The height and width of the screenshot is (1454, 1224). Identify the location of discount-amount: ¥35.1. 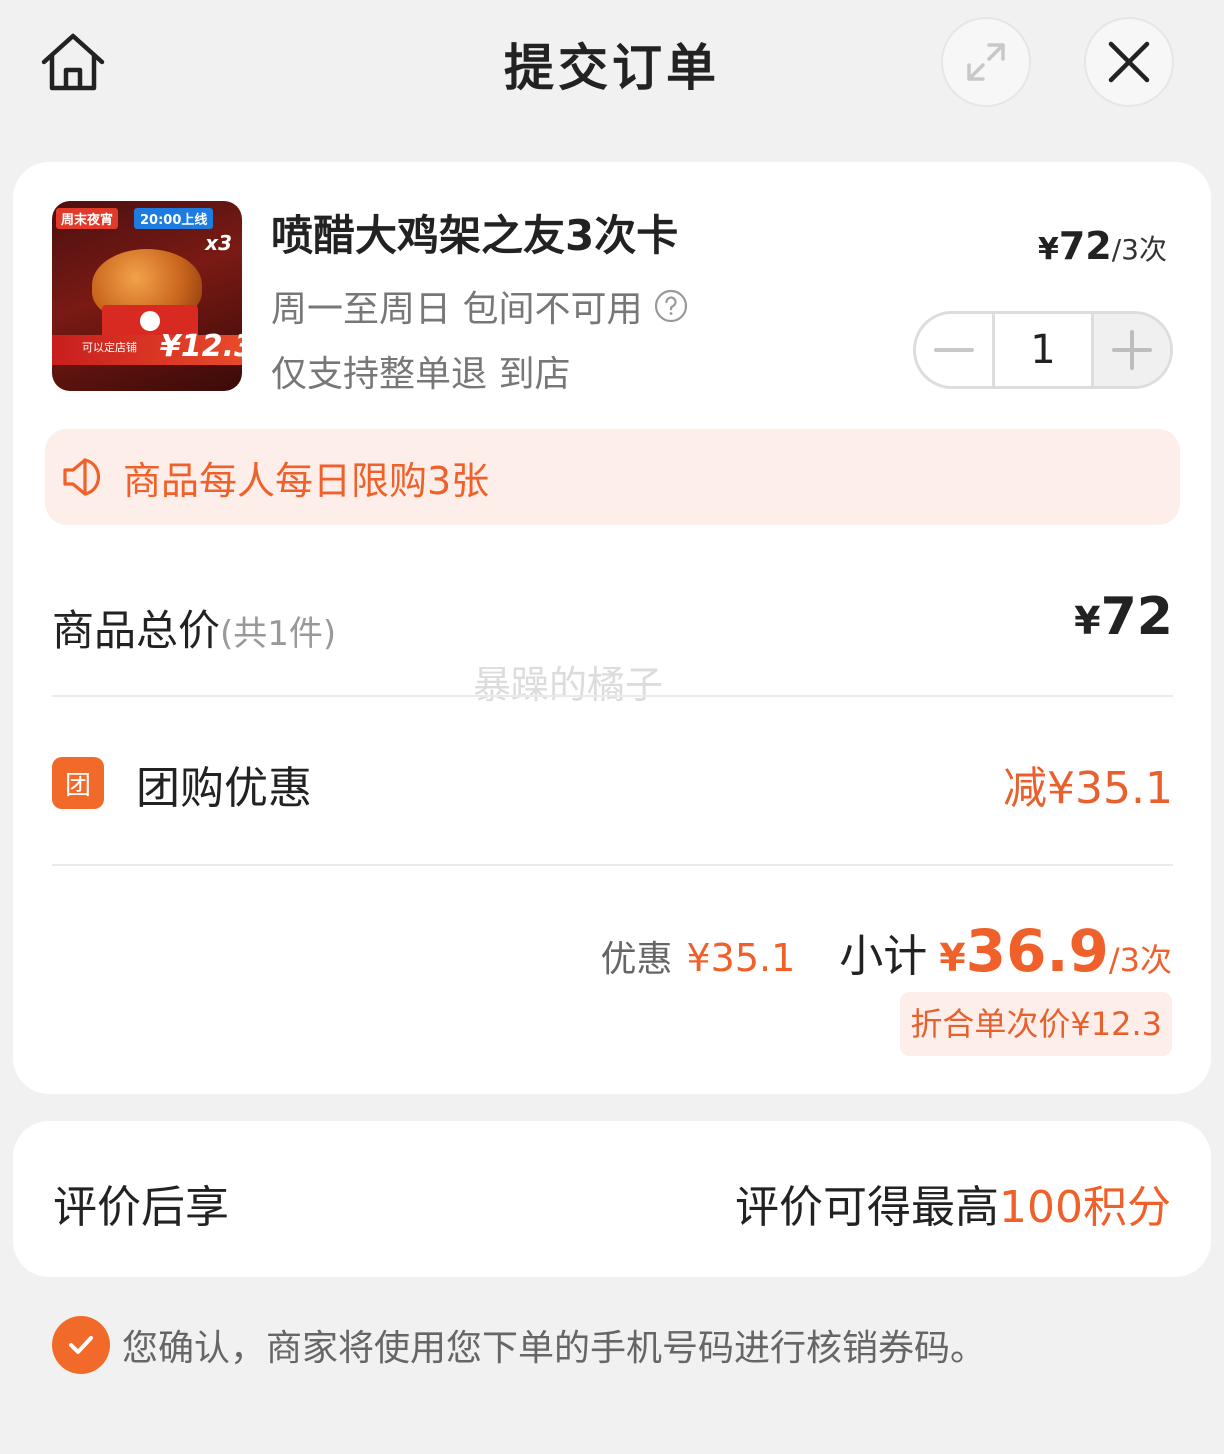
(741, 958).